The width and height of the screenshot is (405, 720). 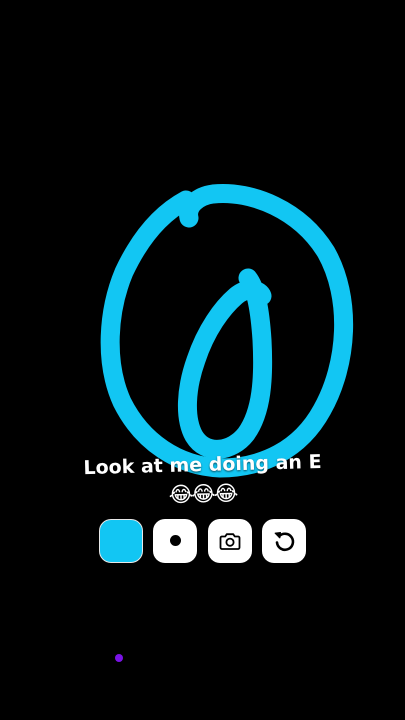 I want to click on camera-icon, so click(x=230, y=541).